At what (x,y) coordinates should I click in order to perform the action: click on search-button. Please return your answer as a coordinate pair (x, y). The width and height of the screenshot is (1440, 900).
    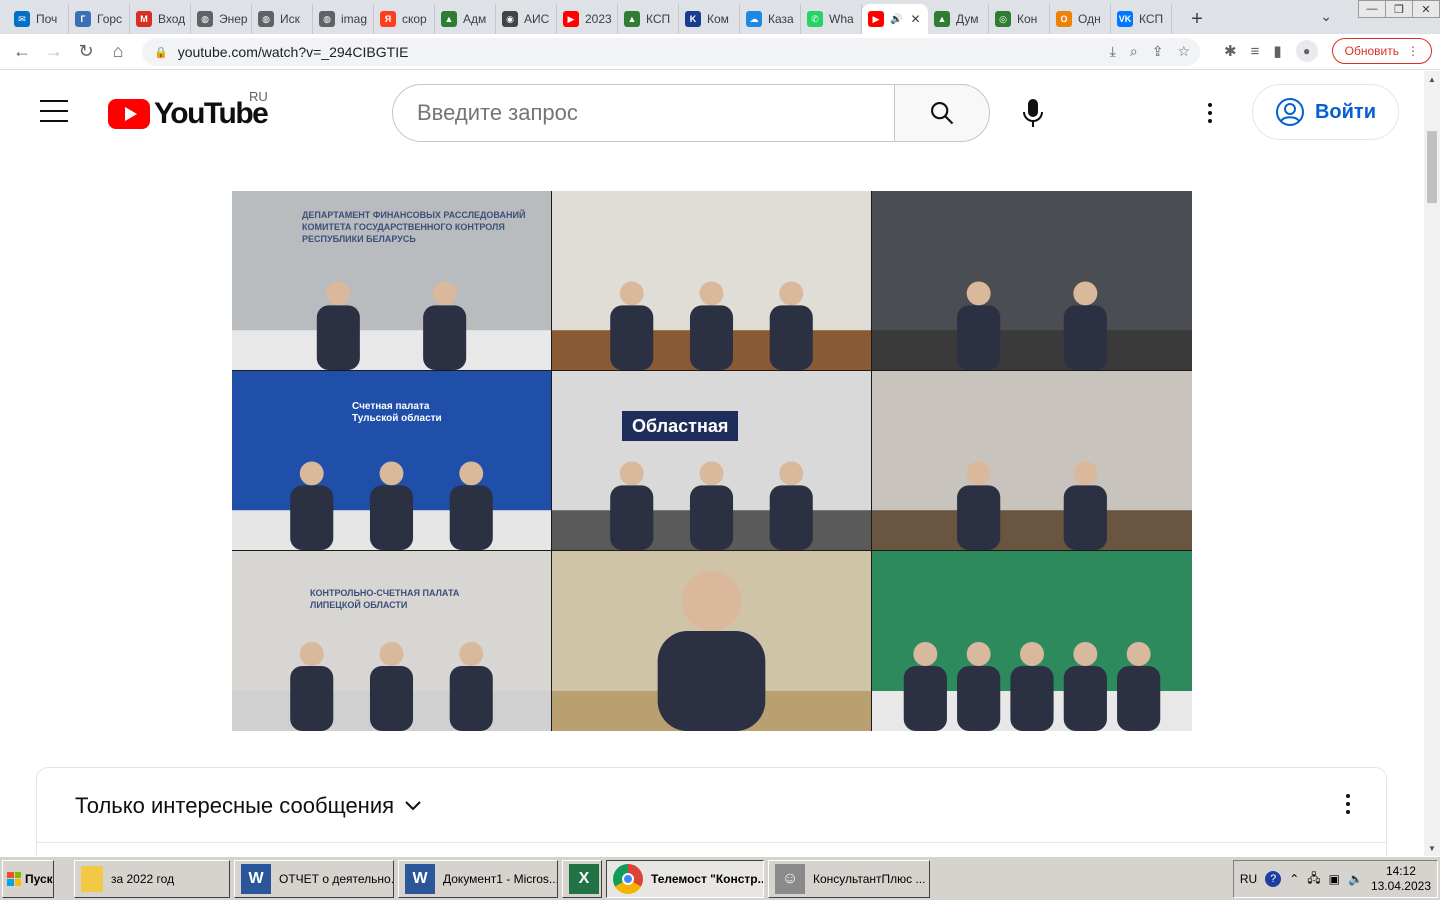
    Looking at the image, I should click on (942, 113).